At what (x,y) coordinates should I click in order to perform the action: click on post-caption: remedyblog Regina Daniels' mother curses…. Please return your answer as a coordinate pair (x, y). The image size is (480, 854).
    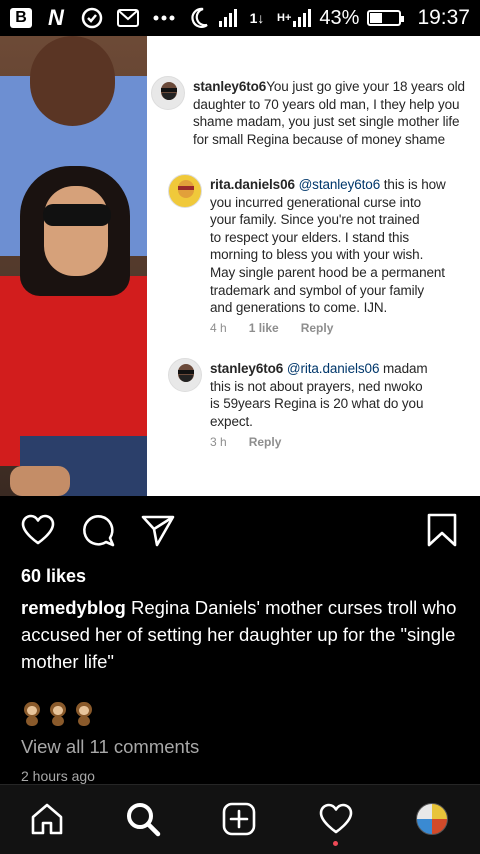
    Looking at the image, I should click on (243, 634).